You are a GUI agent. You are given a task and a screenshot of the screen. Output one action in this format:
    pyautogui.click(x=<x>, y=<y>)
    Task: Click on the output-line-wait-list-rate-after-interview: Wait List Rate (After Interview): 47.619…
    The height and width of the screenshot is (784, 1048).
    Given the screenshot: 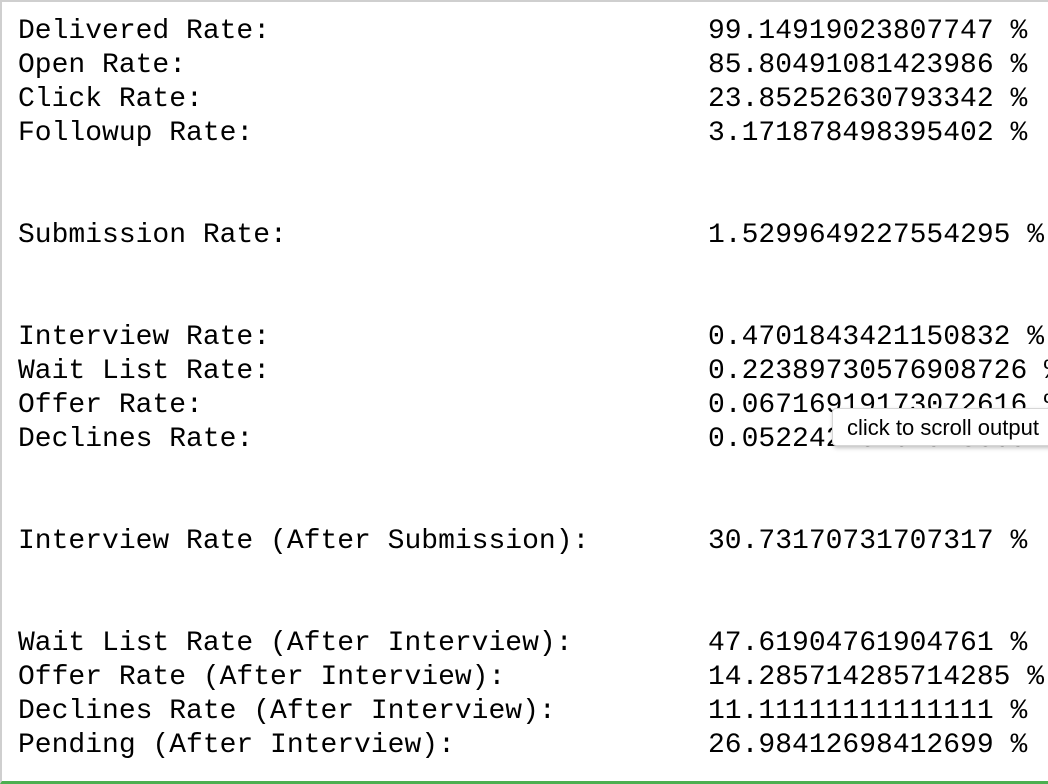 What is the action you would take?
    pyautogui.click(x=522, y=644)
    